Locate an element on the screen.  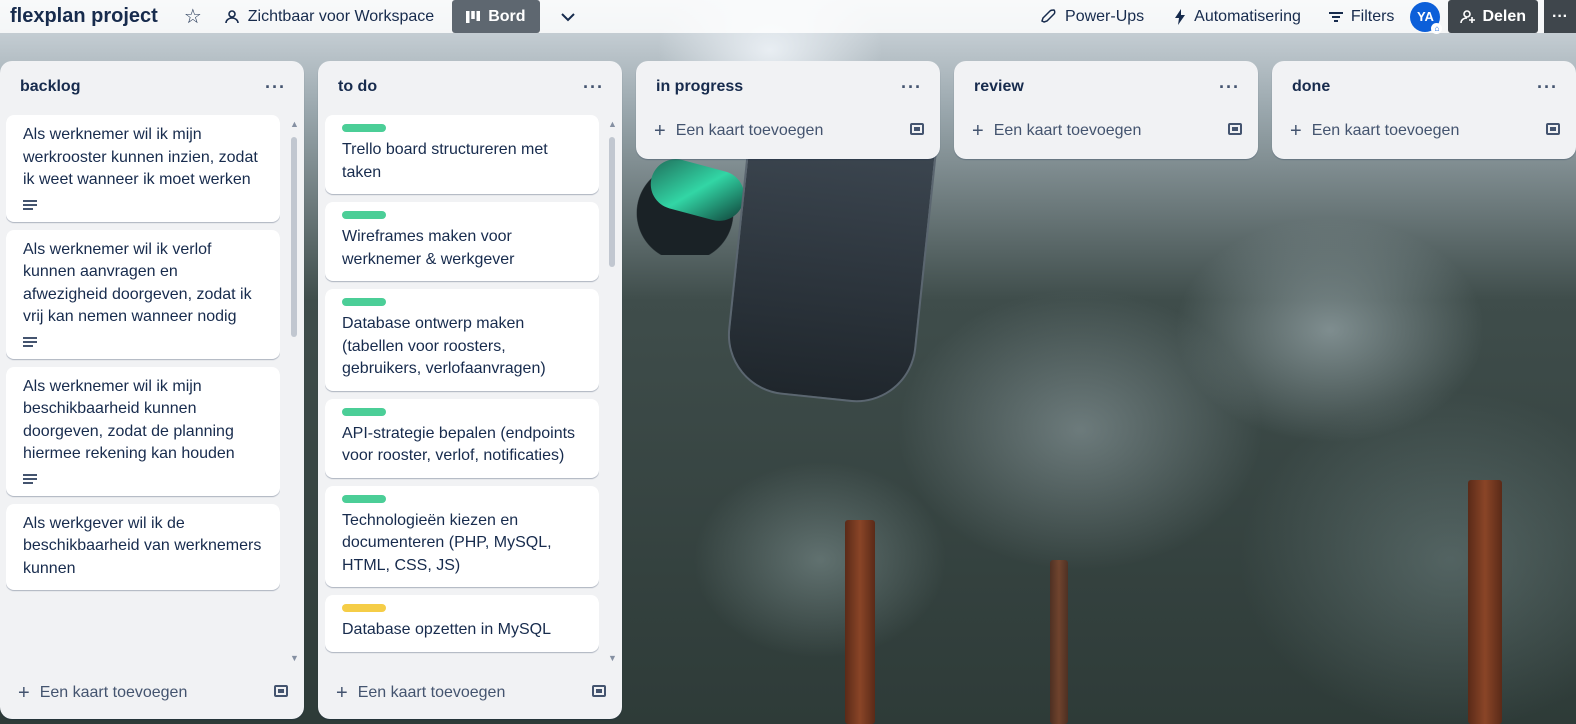
card-title: Database opzetten in MySQL is located at coordinates (447, 629).